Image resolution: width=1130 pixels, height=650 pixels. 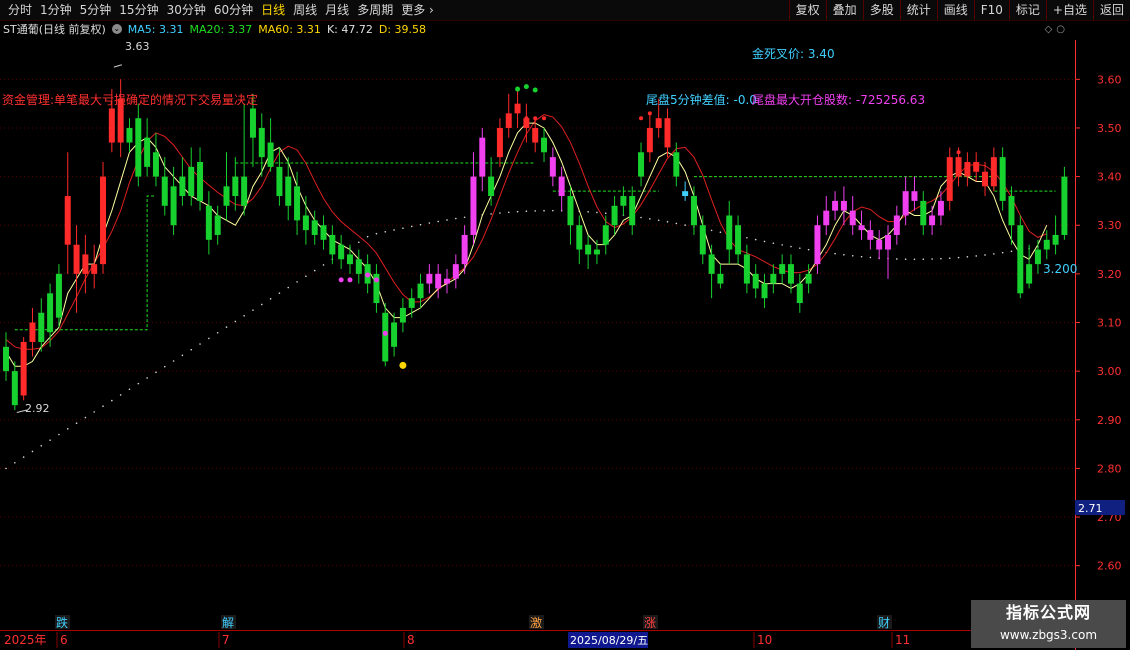 I want to click on golden-cross-text: 金死叉价: 3.40, so click(x=793, y=53).